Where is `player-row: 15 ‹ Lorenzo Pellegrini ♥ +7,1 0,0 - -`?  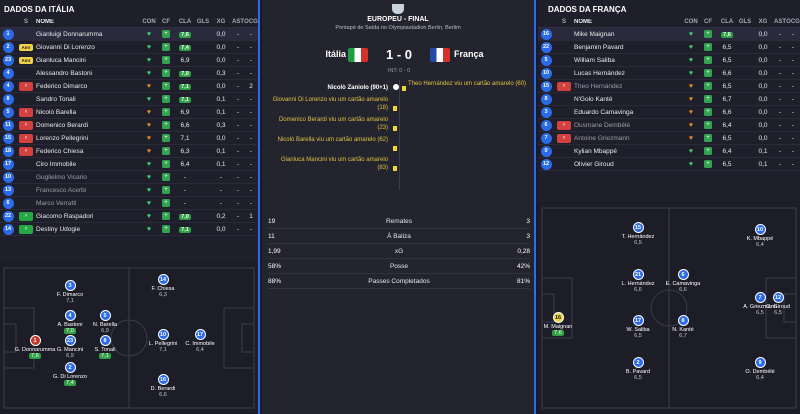 player-row: 15 ‹ Lorenzo Pellegrini ♥ +7,1 0,0 - - is located at coordinates (129, 138).